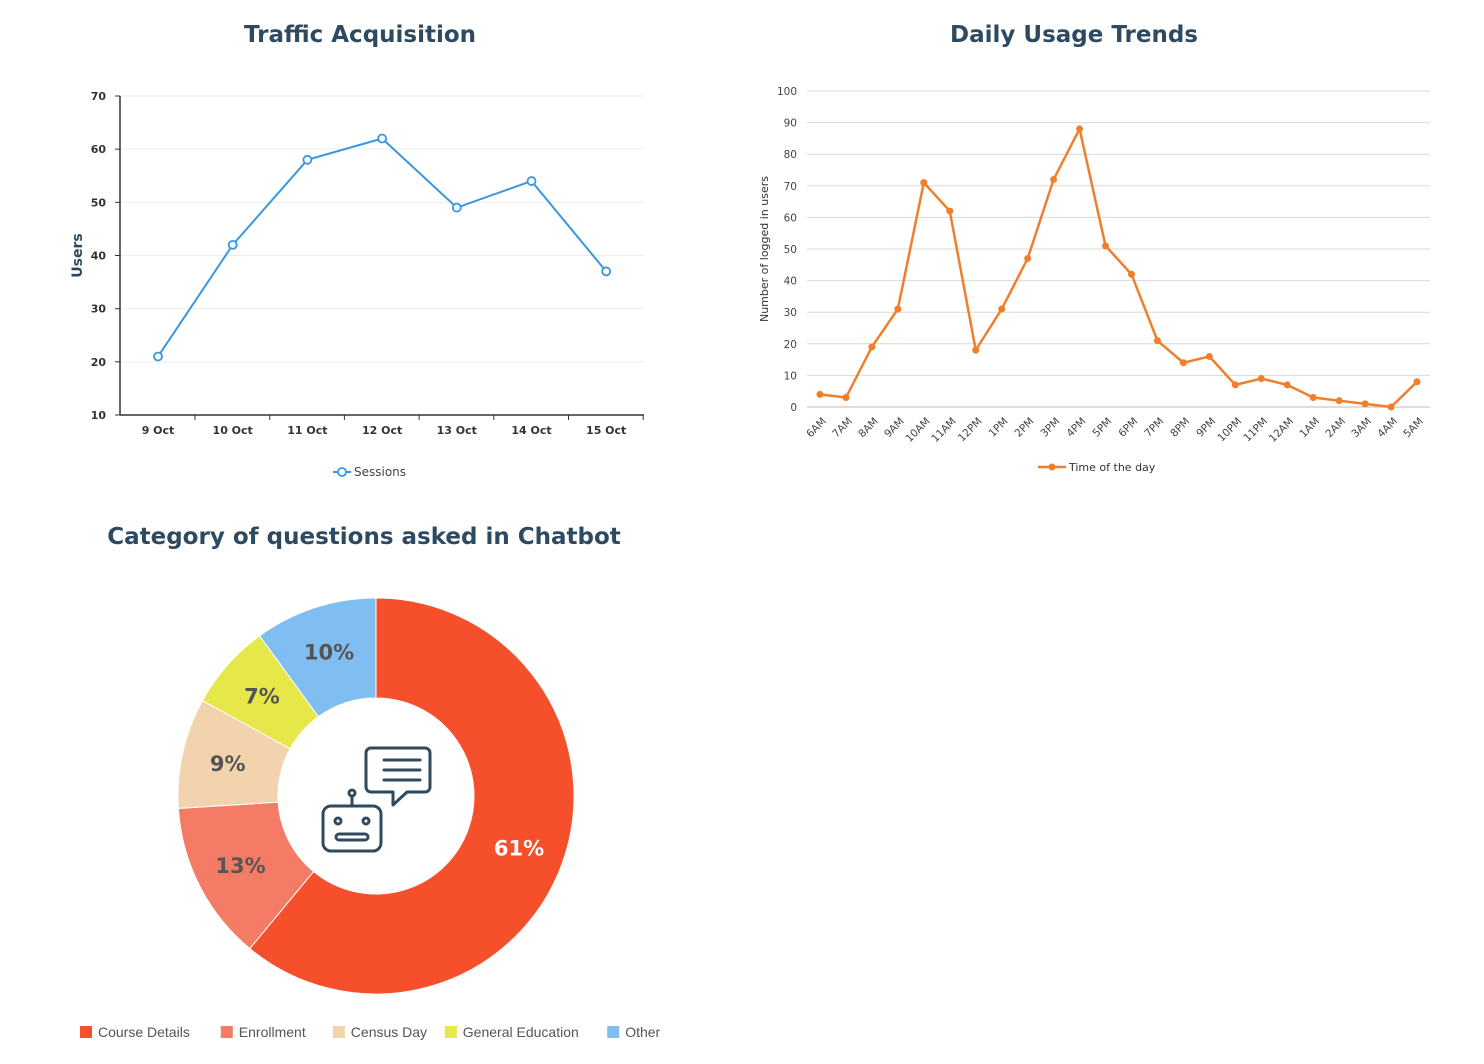 The image size is (1484, 1064). I want to click on x-tick-label: 11AM, so click(943, 429).